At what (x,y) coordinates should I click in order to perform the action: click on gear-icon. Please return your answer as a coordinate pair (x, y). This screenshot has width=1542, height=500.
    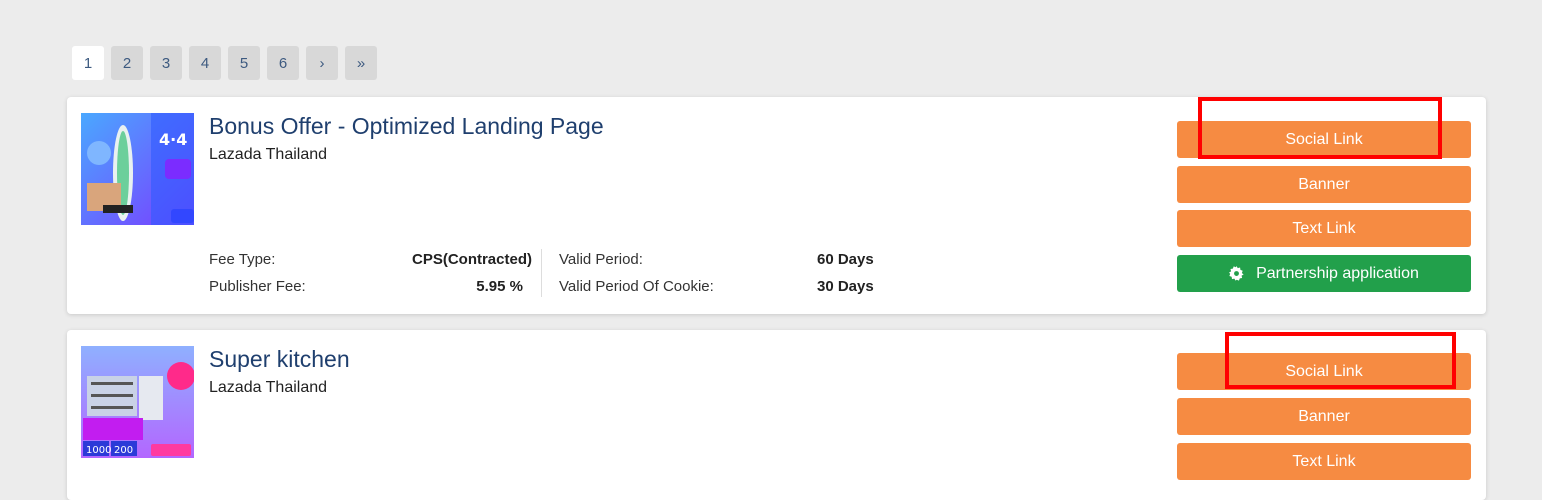
    Looking at the image, I should click on (1236, 273).